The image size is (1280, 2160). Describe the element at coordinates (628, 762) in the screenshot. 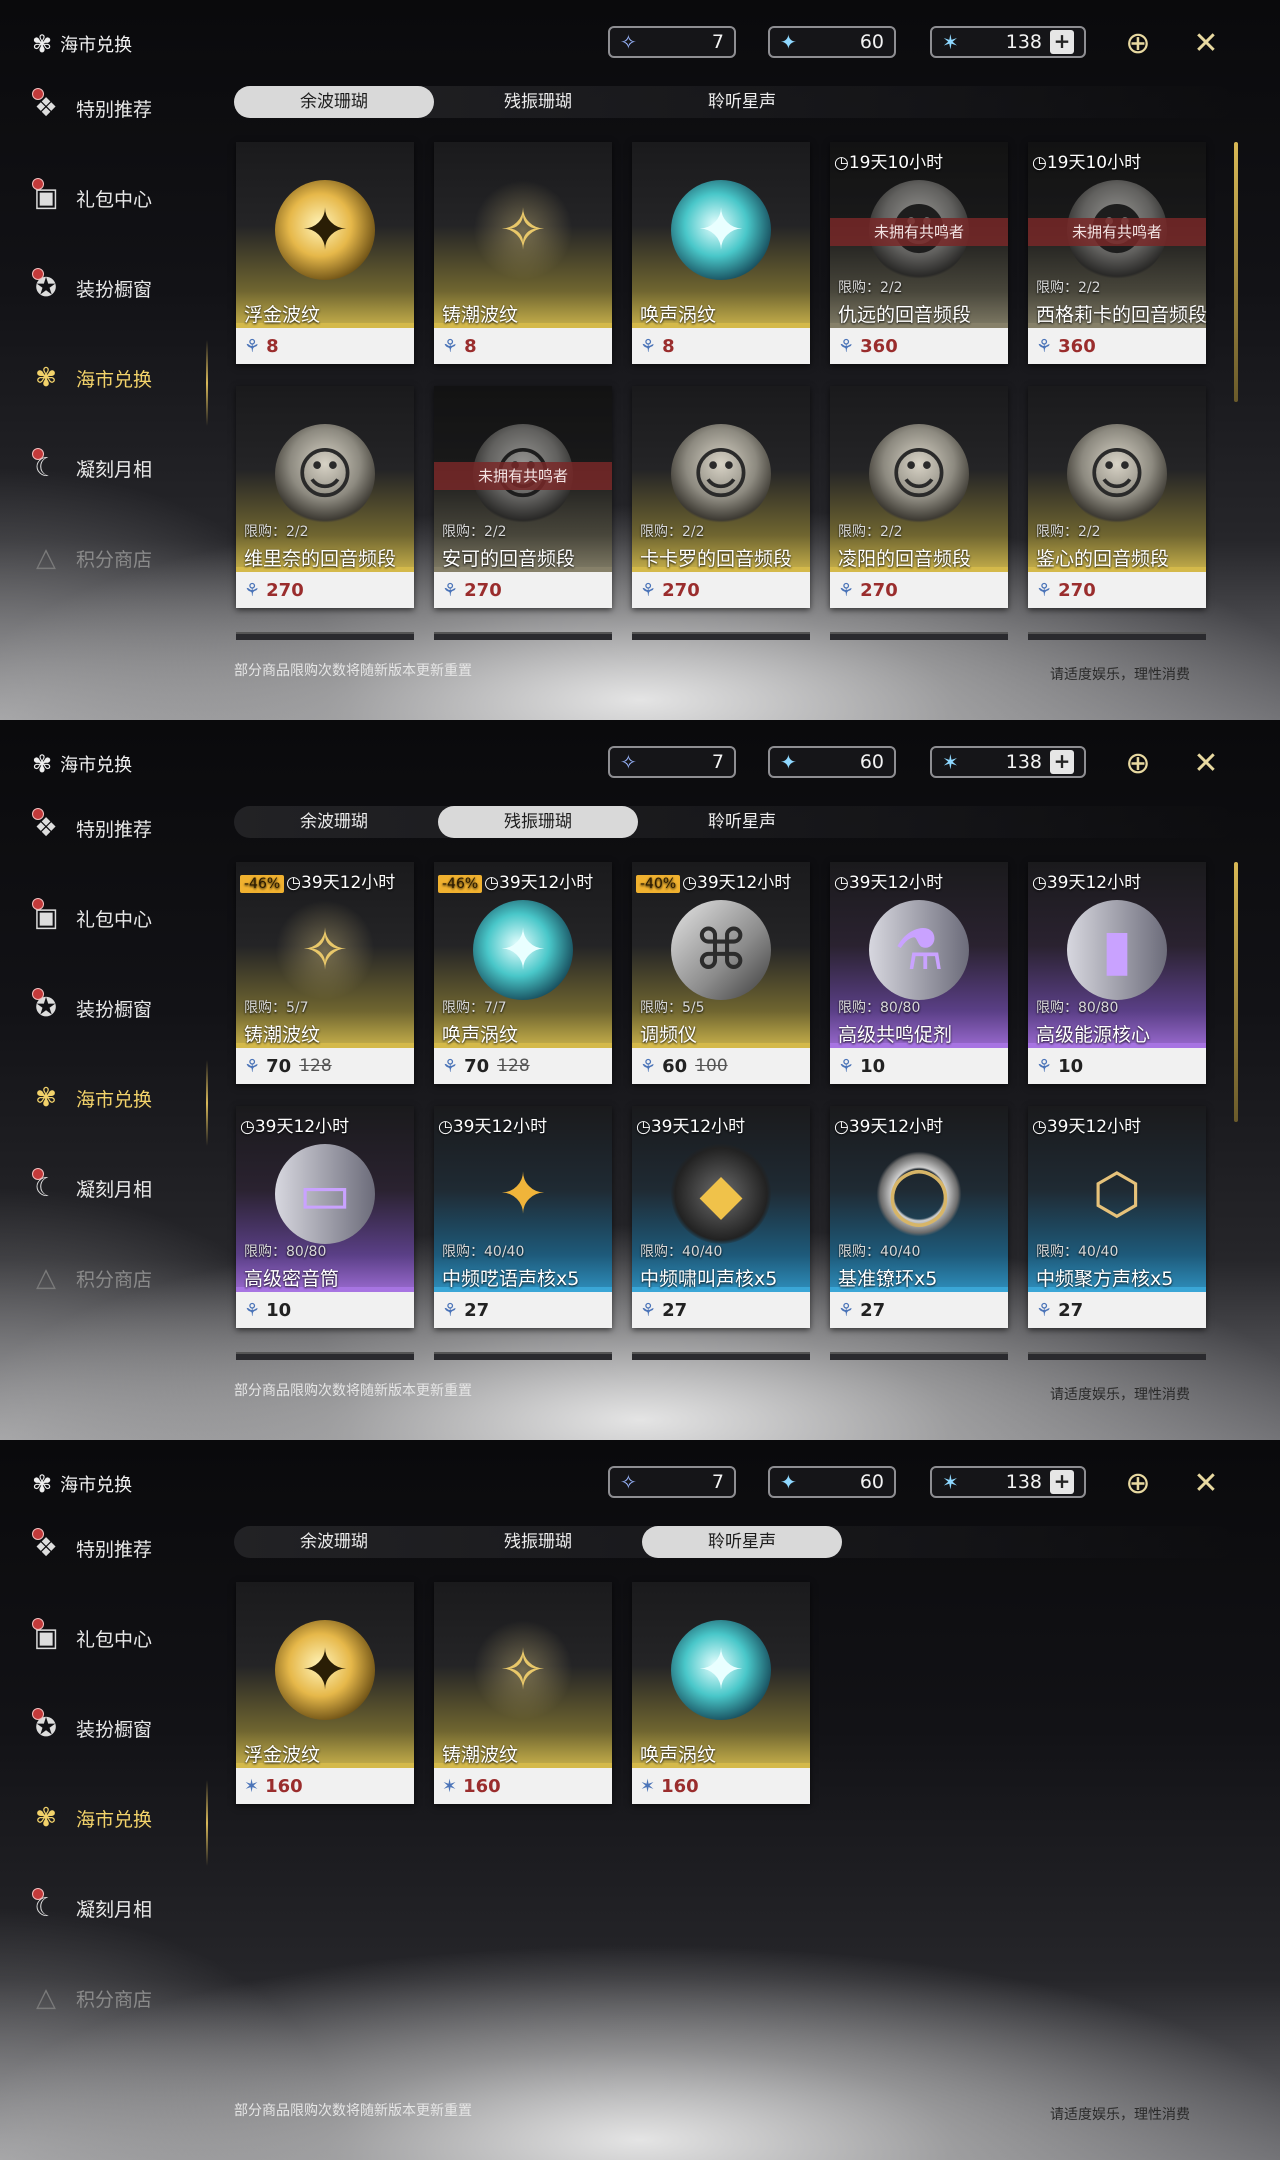

I see `currency-icon: ✧` at that location.